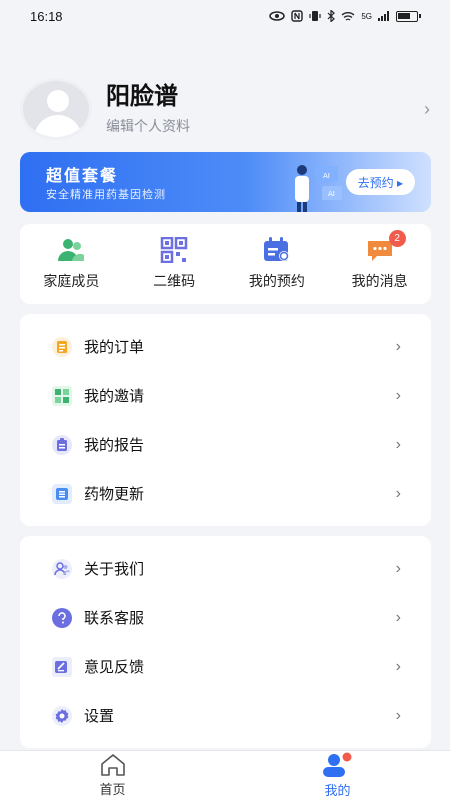 The height and width of the screenshot is (800, 450). I want to click on menu-item-my-reports: 我的报告 ›, so click(225, 444).